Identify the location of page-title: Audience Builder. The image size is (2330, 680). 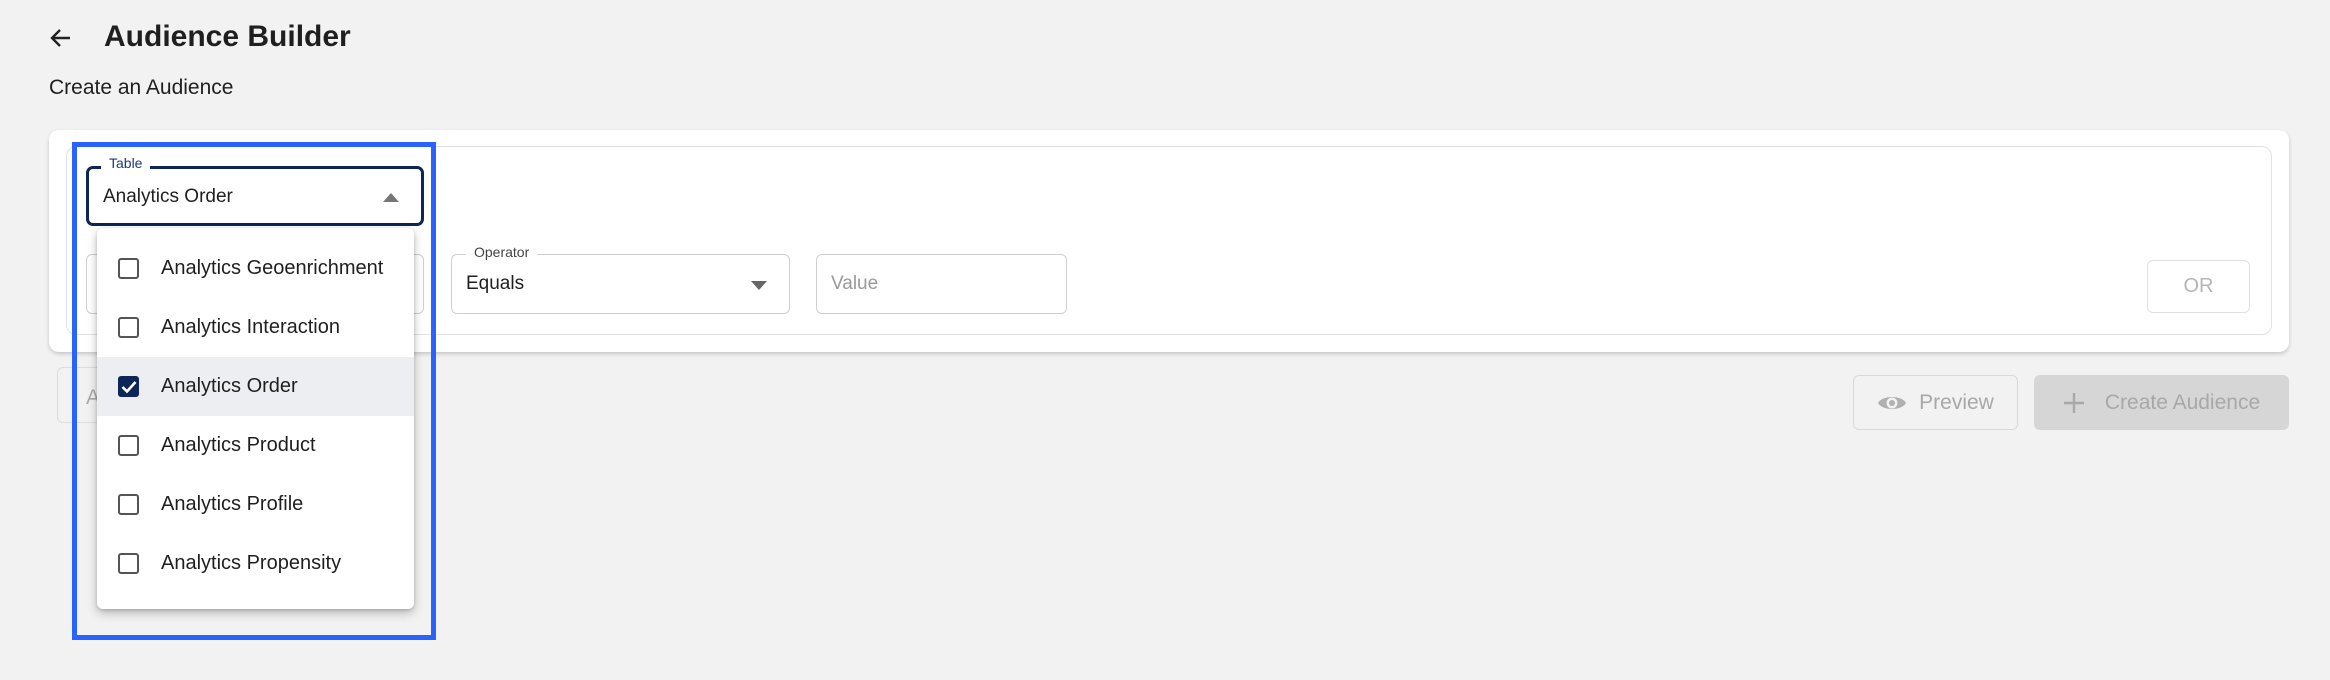
(227, 36).